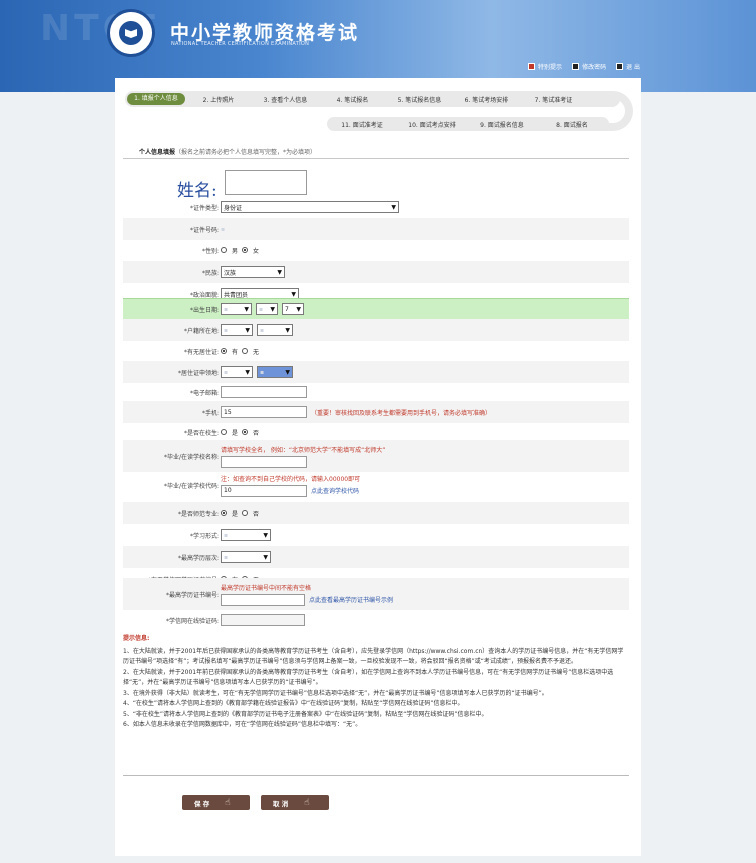  What do you see at coordinates (628, 66) in the screenshot?
I see `logout-link: 退 出` at bounding box center [628, 66].